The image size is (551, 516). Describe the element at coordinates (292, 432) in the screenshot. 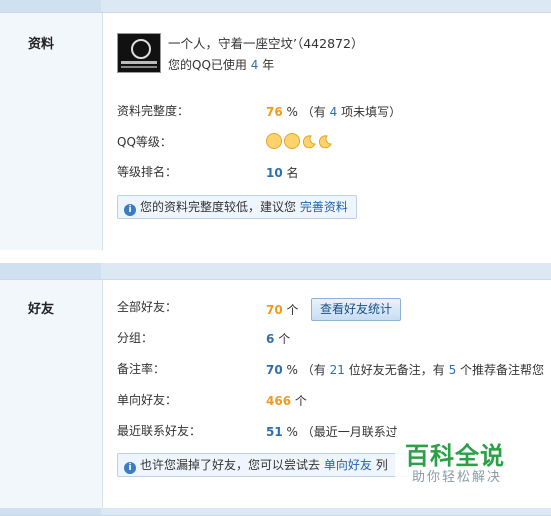

I see `recent-unit: %` at that location.